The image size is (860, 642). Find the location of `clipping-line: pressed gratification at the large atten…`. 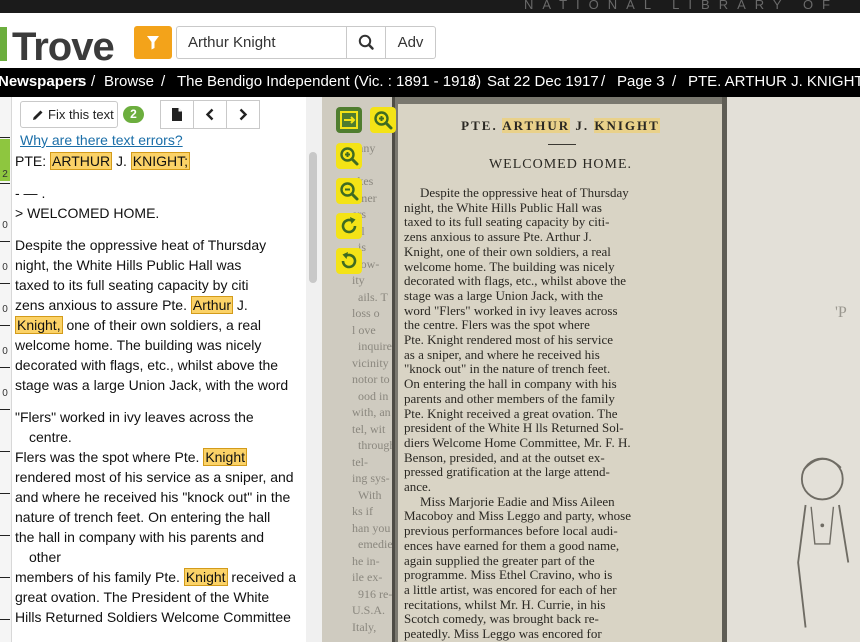

clipping-line: pressed gratification at the large atten… is located at coordinates (507, 472).